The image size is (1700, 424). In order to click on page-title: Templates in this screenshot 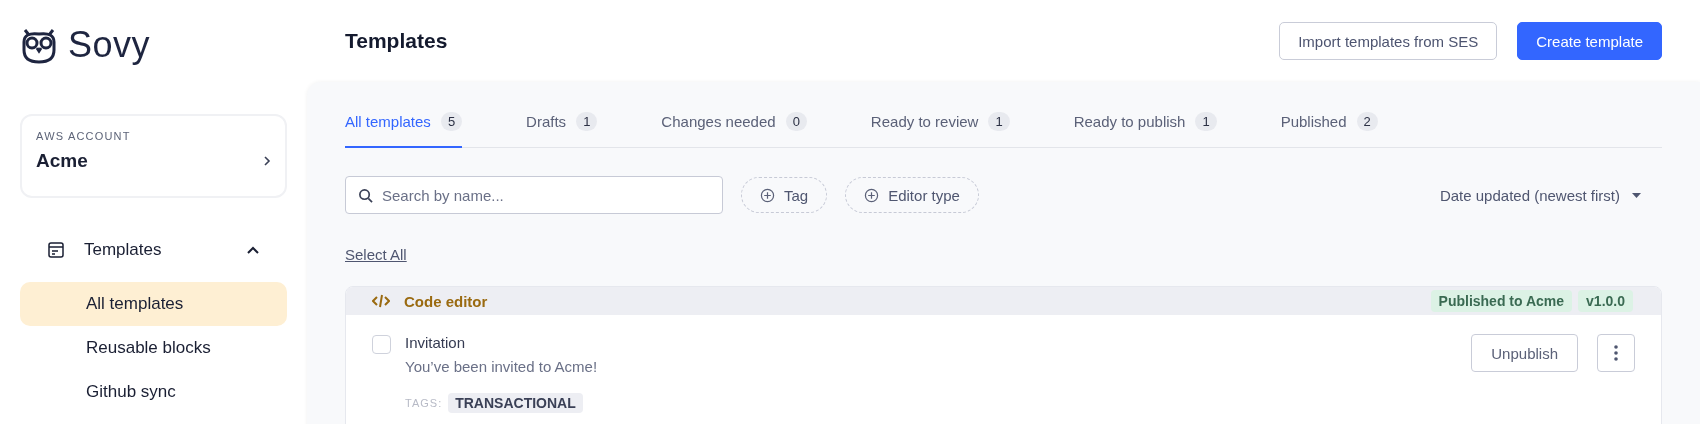, I will do `click(397, 41)`.